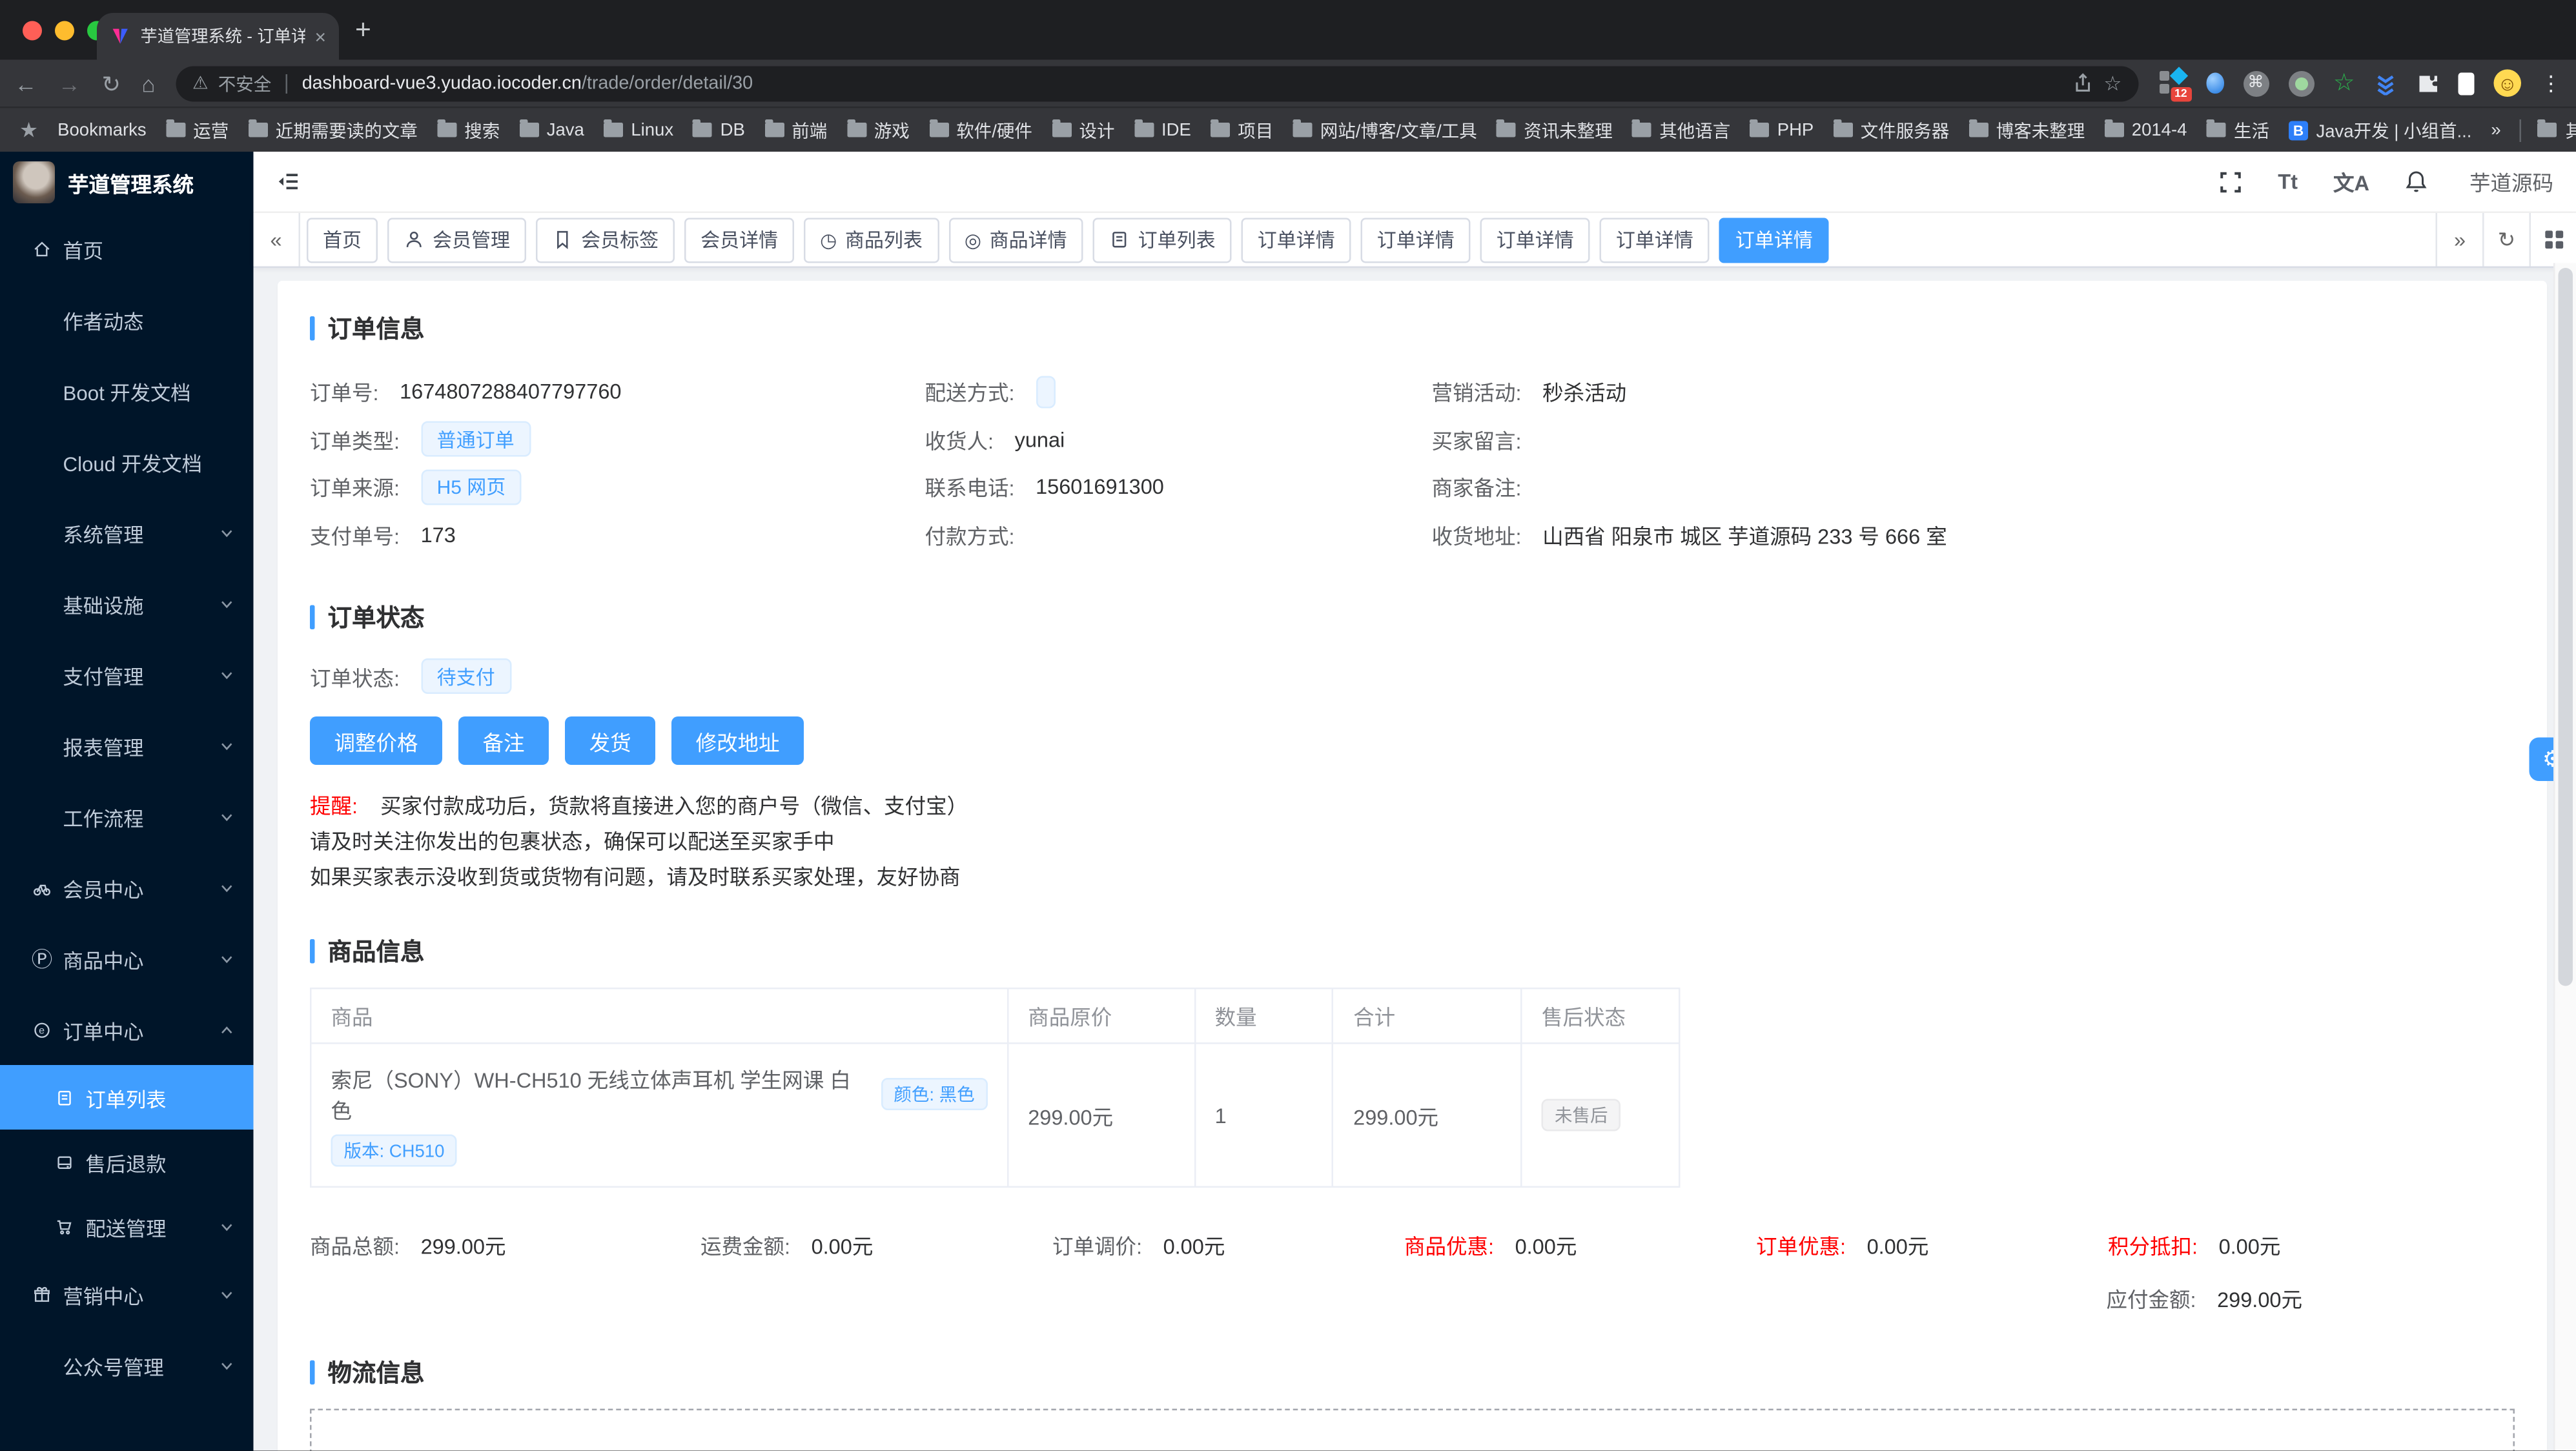 This screenshot has height=1451, width=2576. What do you see at coordinates (740, 240) in the screenshot?
I see `nav-tab-会员详情: 会员详情` at bounding box center [740, 240].